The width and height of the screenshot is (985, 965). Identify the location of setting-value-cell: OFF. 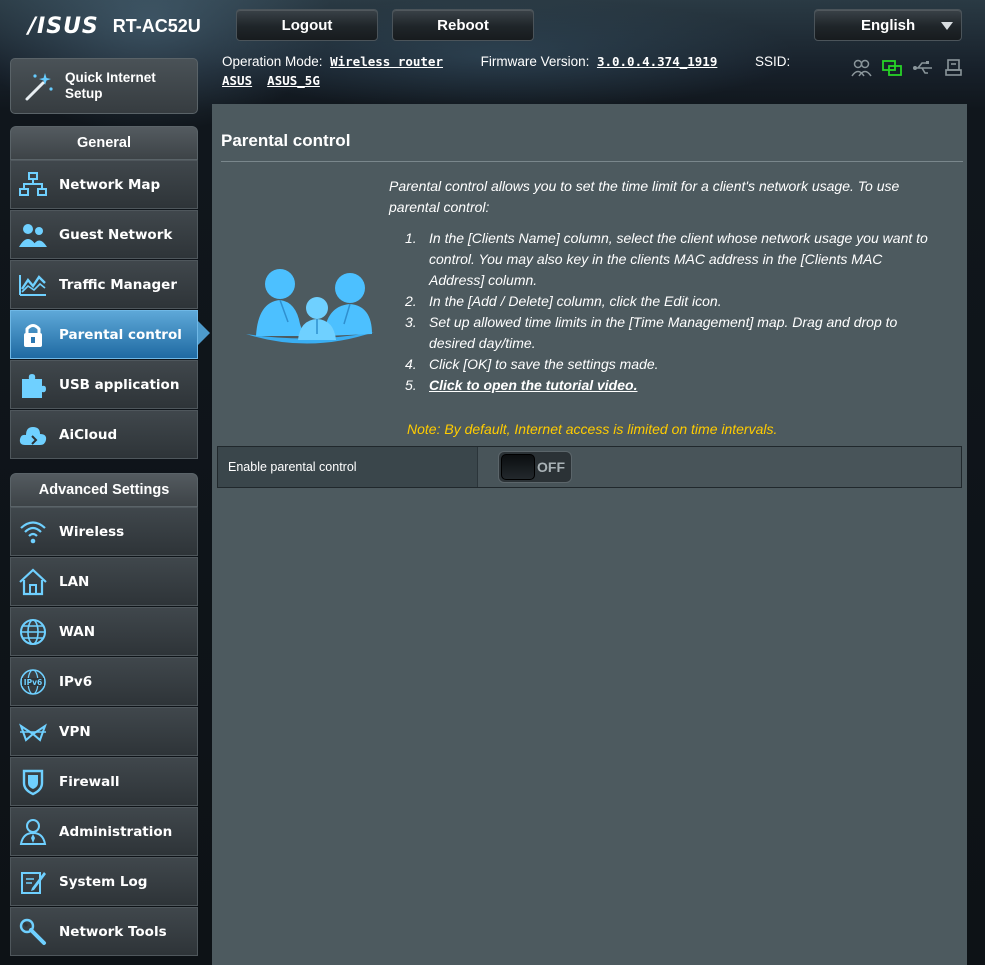
(719, 467).